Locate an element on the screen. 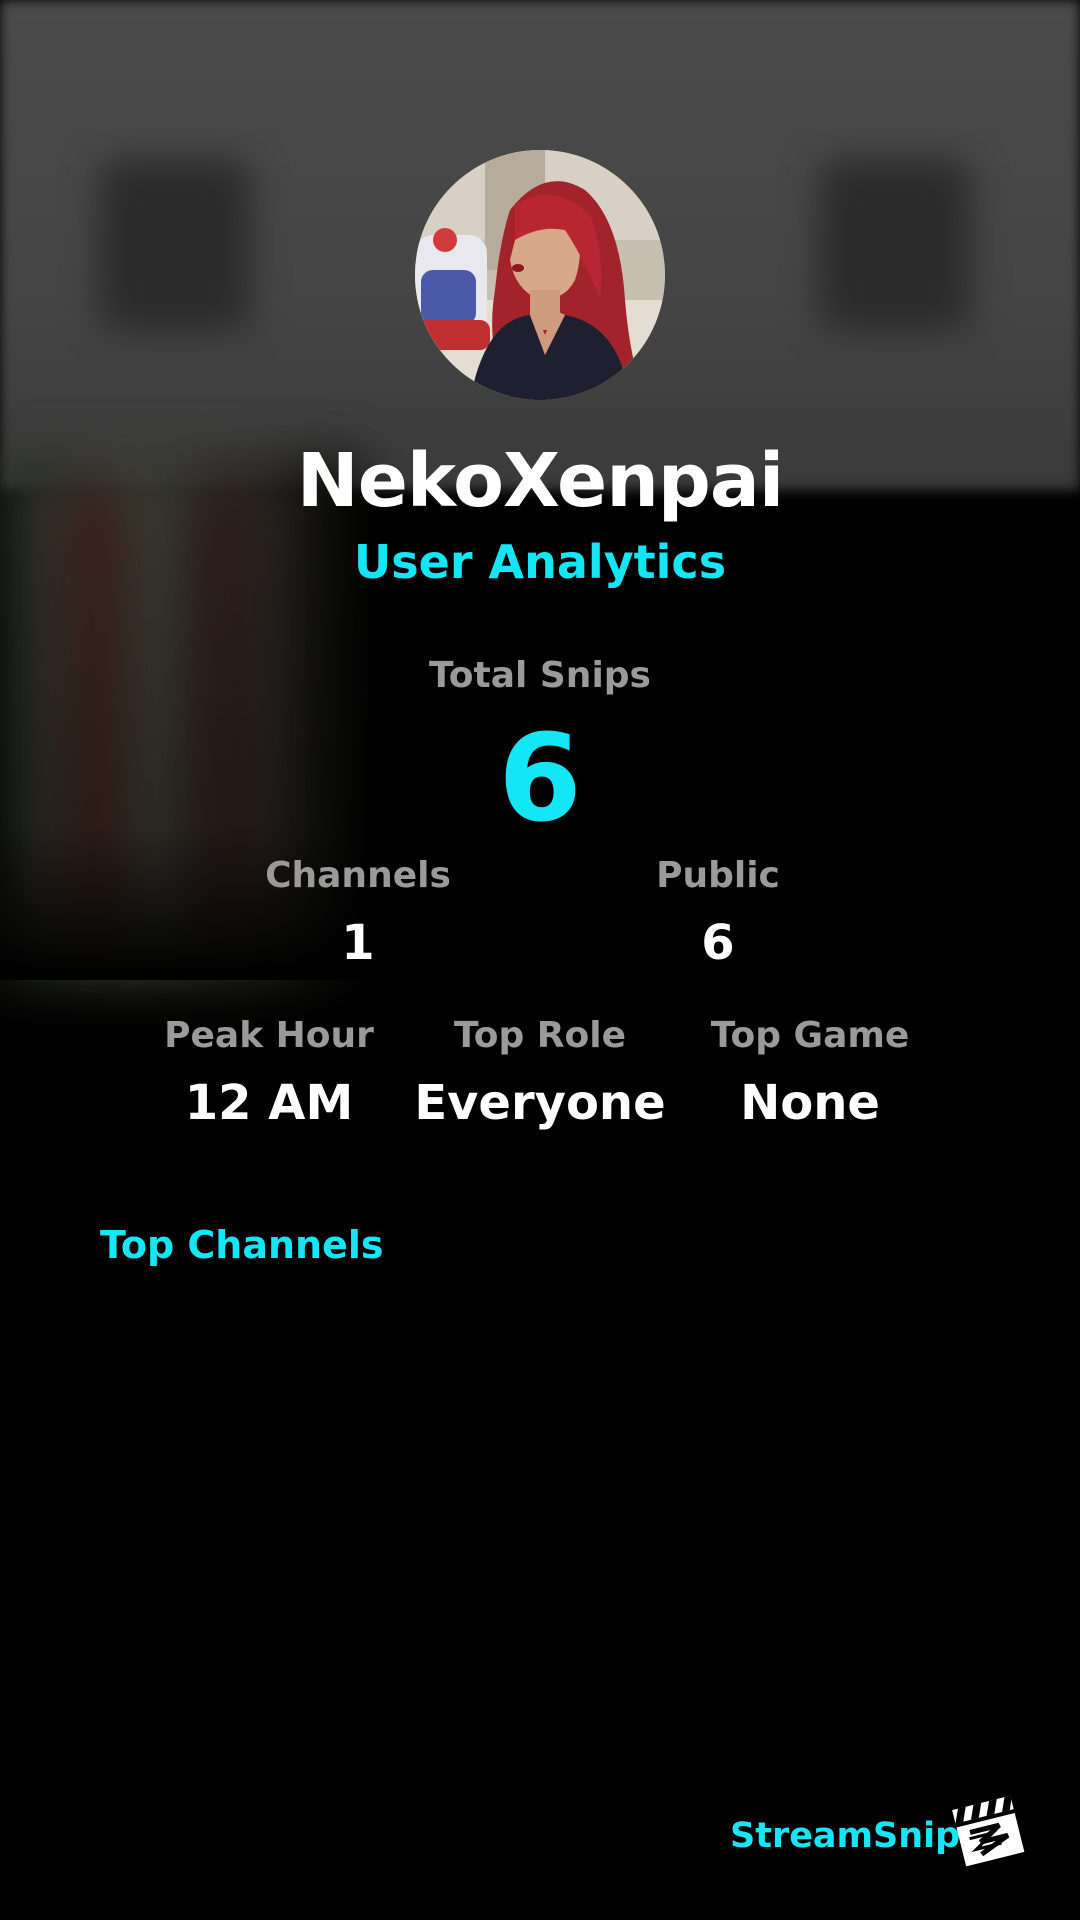 This screenshot has height=1920, width=1080. username: NekoXenpai is located at coordinates (540, 481).